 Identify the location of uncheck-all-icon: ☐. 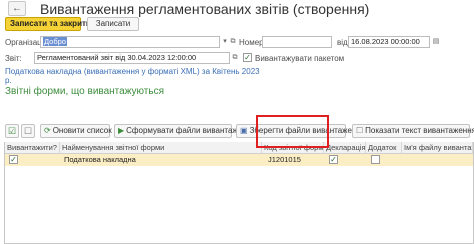
(28, 131).